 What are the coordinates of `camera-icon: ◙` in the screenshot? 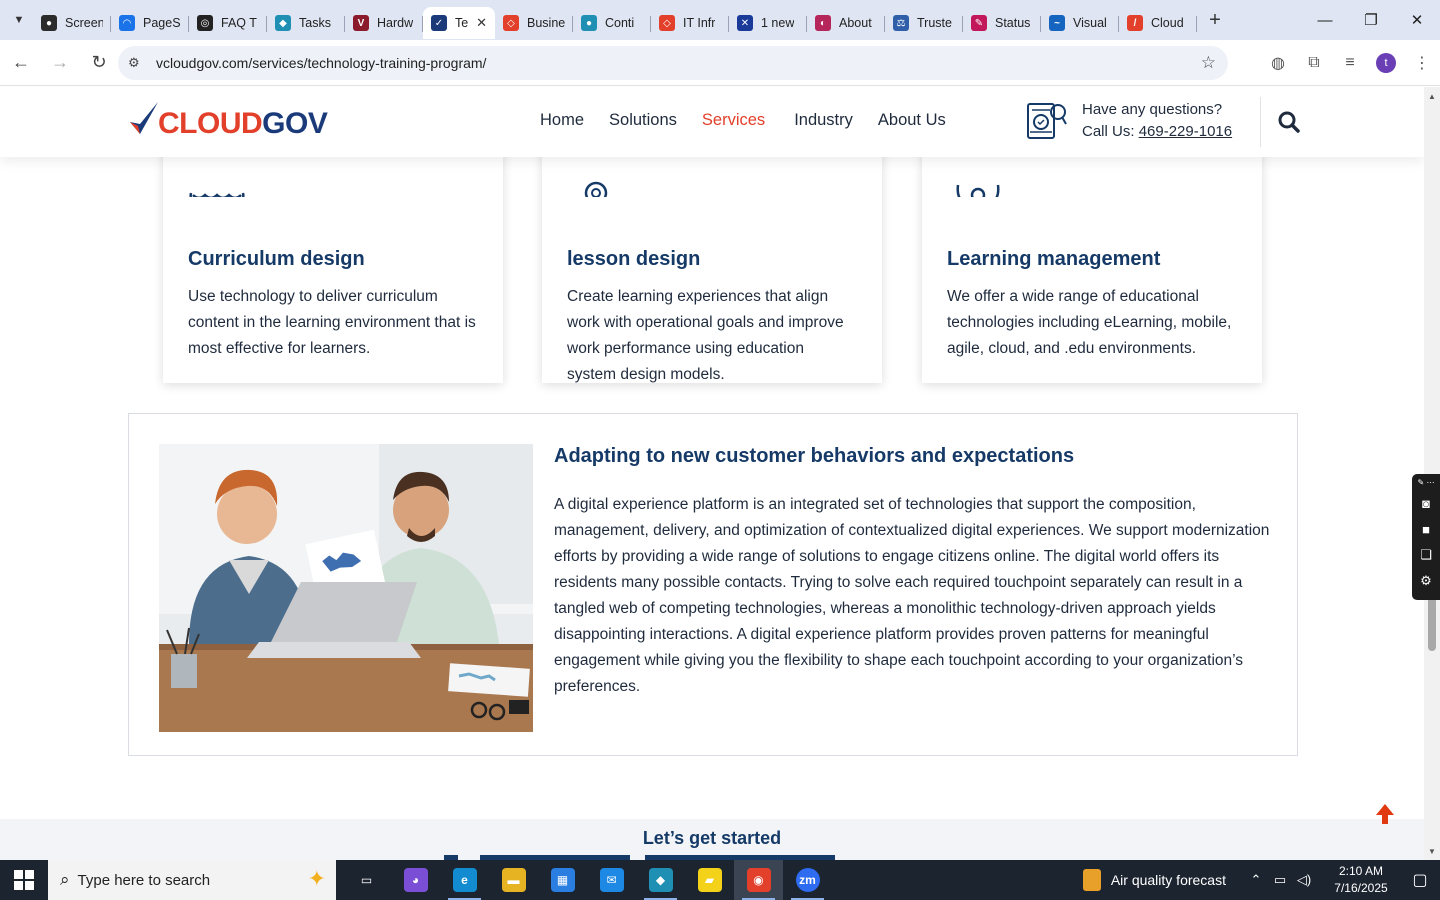 It's located at (1426, 503).